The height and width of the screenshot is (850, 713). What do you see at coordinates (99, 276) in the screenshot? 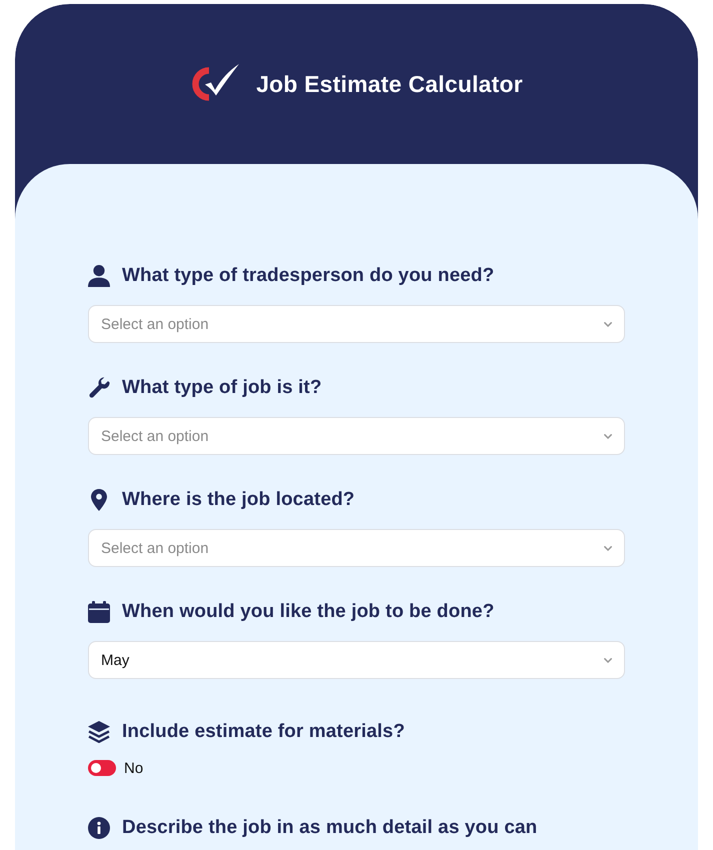
I see `person-icon` at bounding box center [99, 276].